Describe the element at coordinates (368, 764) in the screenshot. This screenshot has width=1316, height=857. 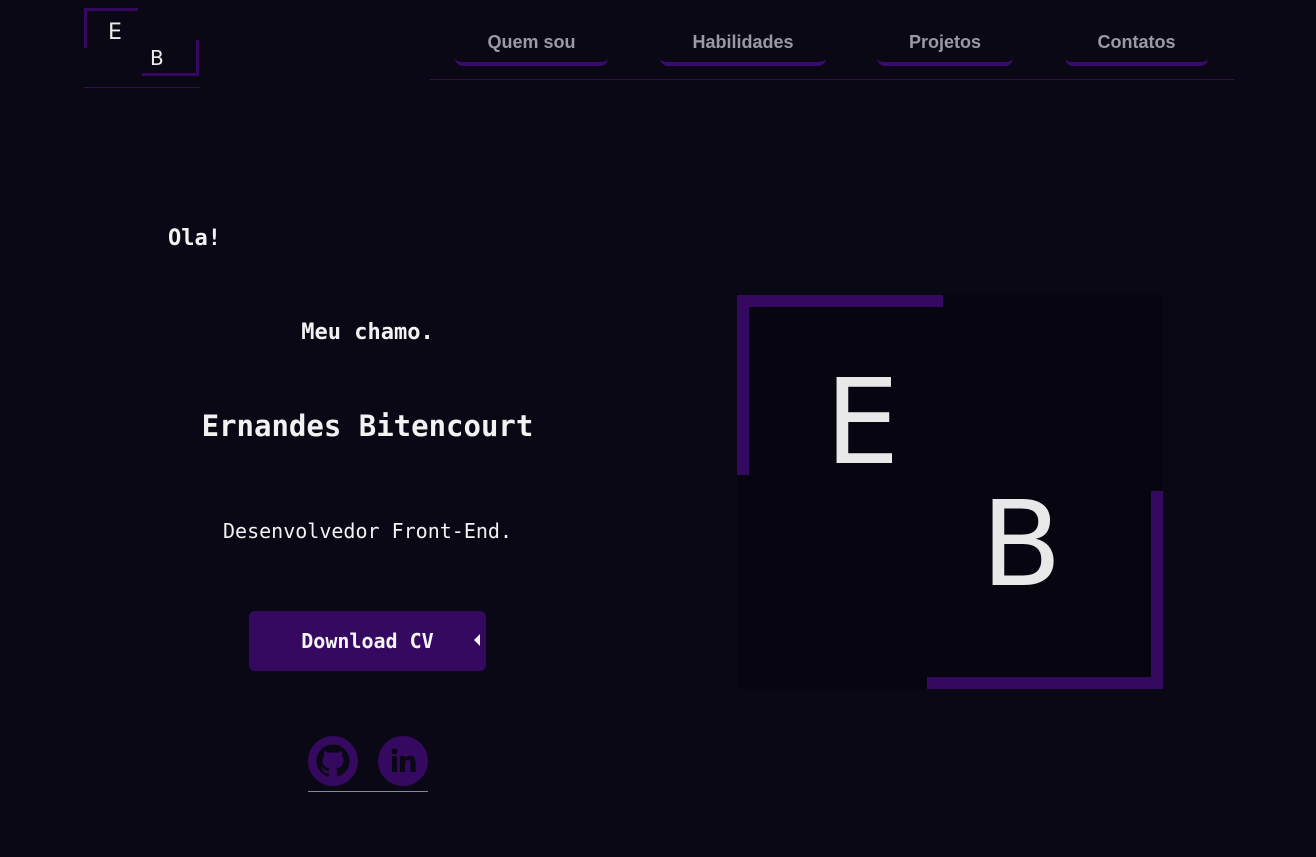
I see `social-links` at that location.